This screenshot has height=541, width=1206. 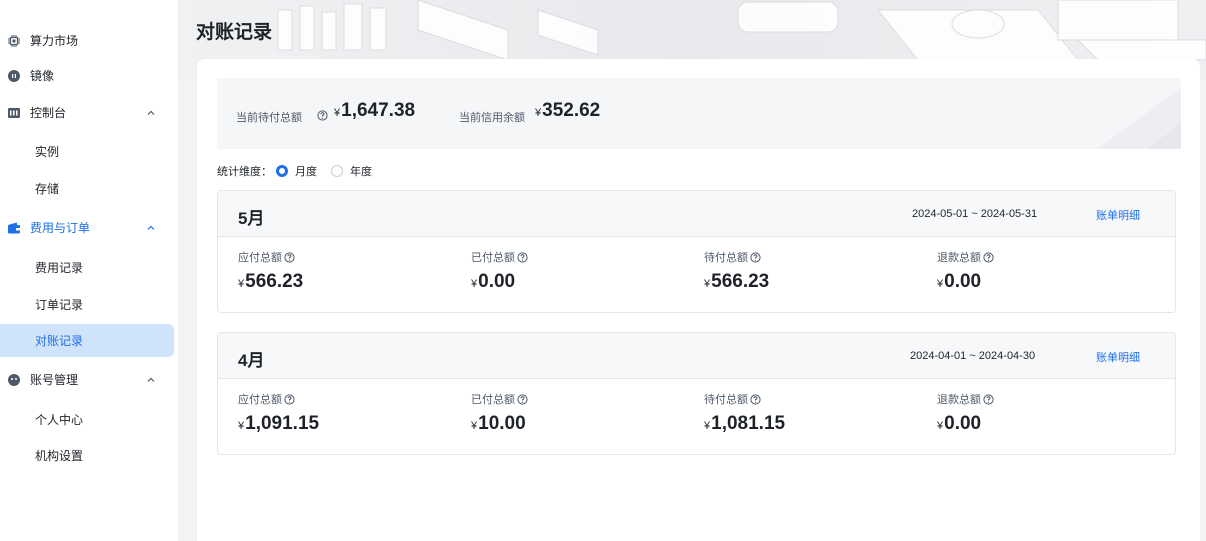 I want to click on wallet-icon, so click(x=14, y=228).